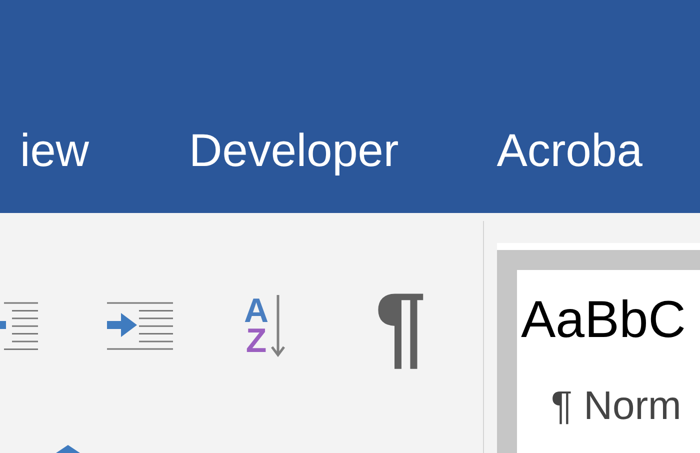  What do you see at coordinates (68, 449) in the screenshot?
I see `diamond-icon` at bounding box center [68, 449].